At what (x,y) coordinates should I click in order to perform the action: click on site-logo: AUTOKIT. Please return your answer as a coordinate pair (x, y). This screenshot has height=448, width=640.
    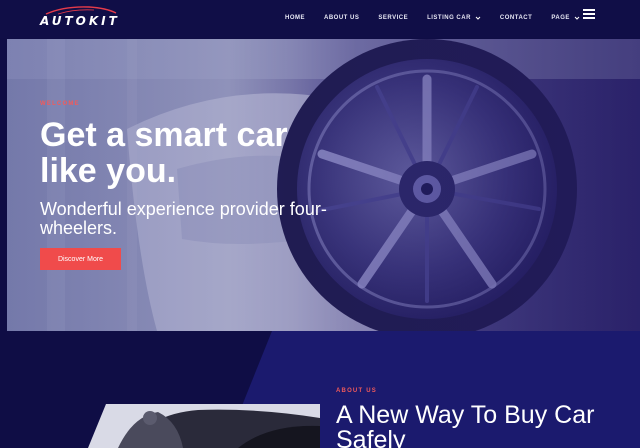
    Looking at the image, I should click on (78, 17).